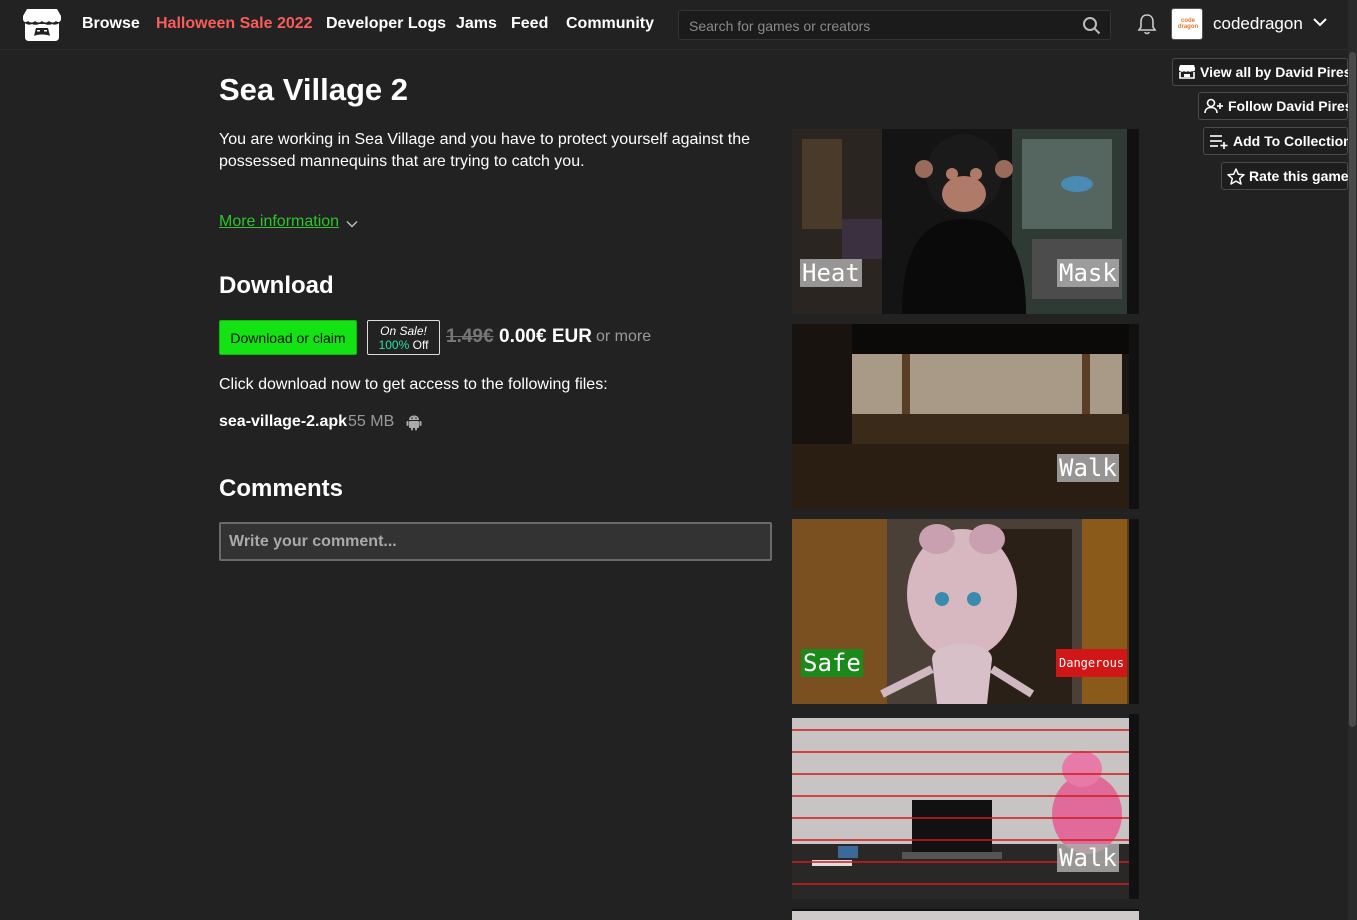 This screenshot has height=920, width=1357. What do you see at coordinates (42, 25) in the screenshot?
I see `itchio-logo-icon` at bounding box center [42, 25].